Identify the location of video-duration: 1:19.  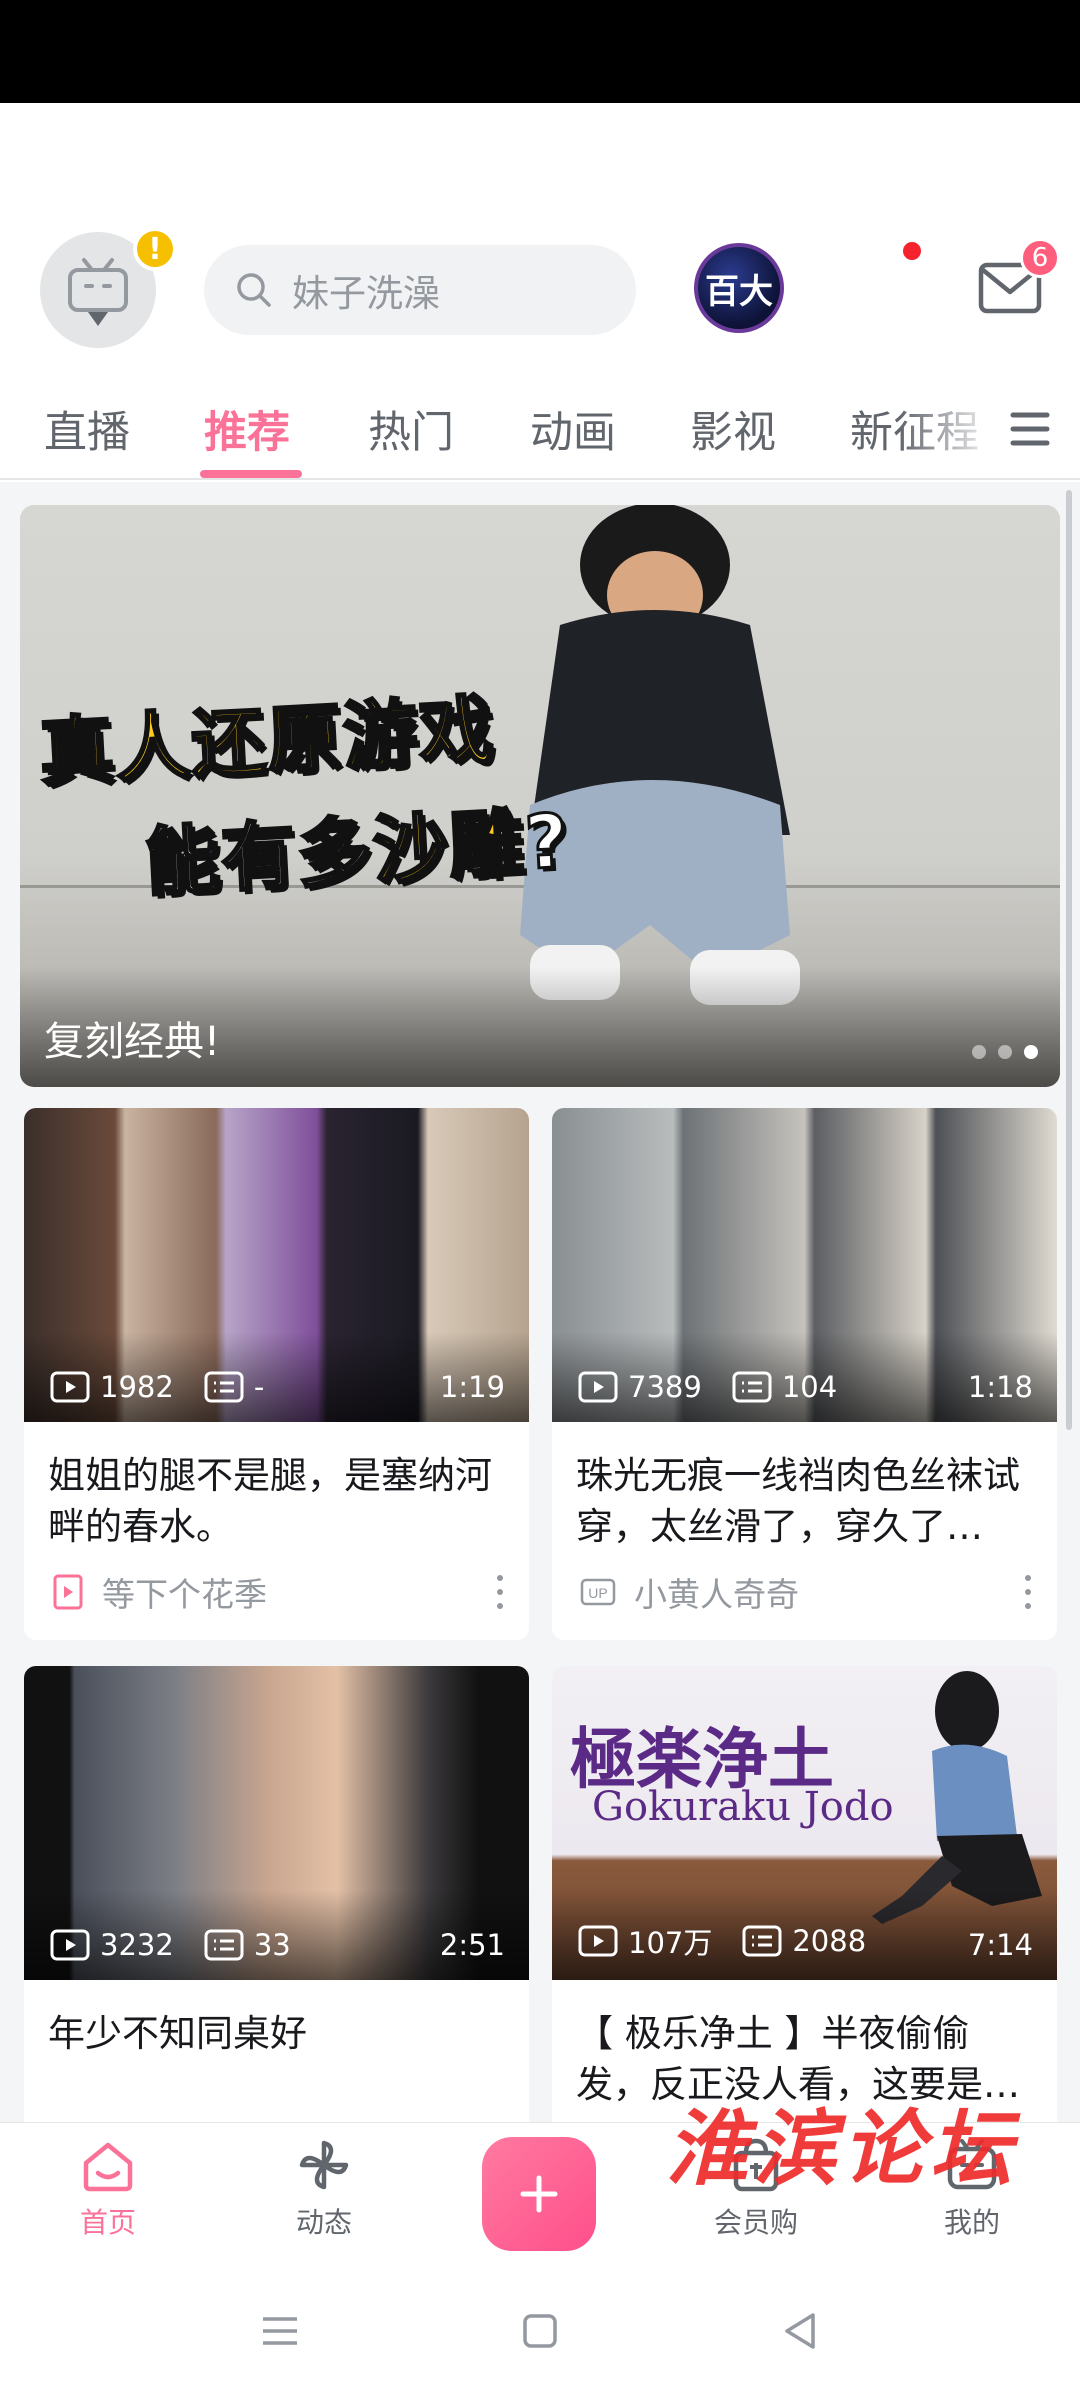
(472, 1387).